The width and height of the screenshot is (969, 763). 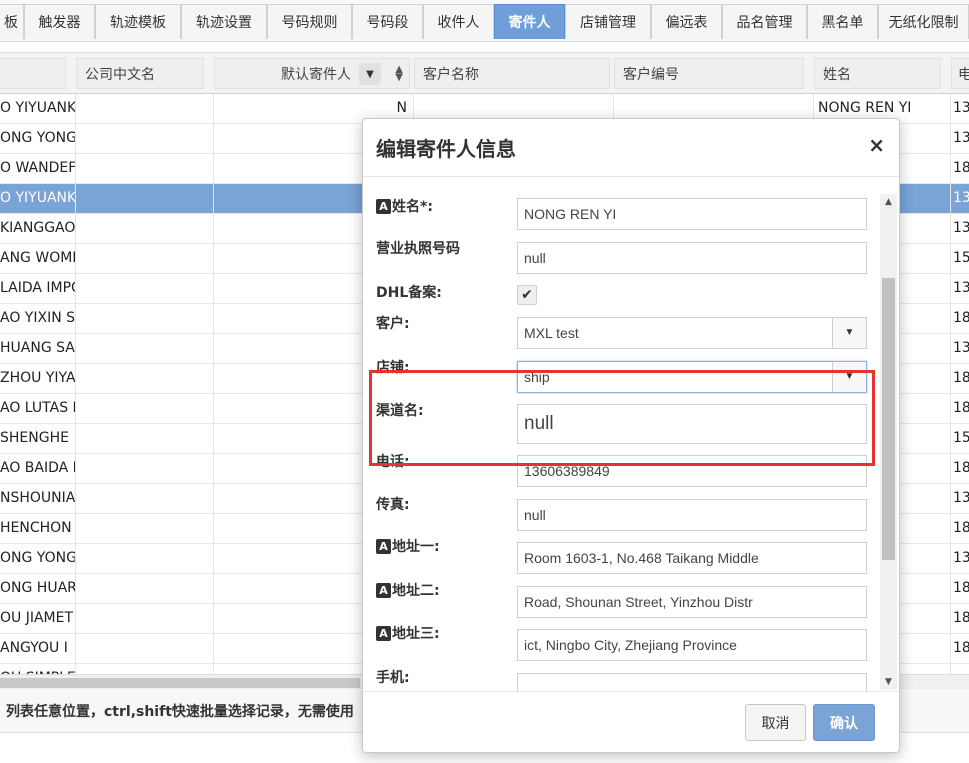 I want to click on table-cell: ONG HUAR, so click(x=38, y=589).